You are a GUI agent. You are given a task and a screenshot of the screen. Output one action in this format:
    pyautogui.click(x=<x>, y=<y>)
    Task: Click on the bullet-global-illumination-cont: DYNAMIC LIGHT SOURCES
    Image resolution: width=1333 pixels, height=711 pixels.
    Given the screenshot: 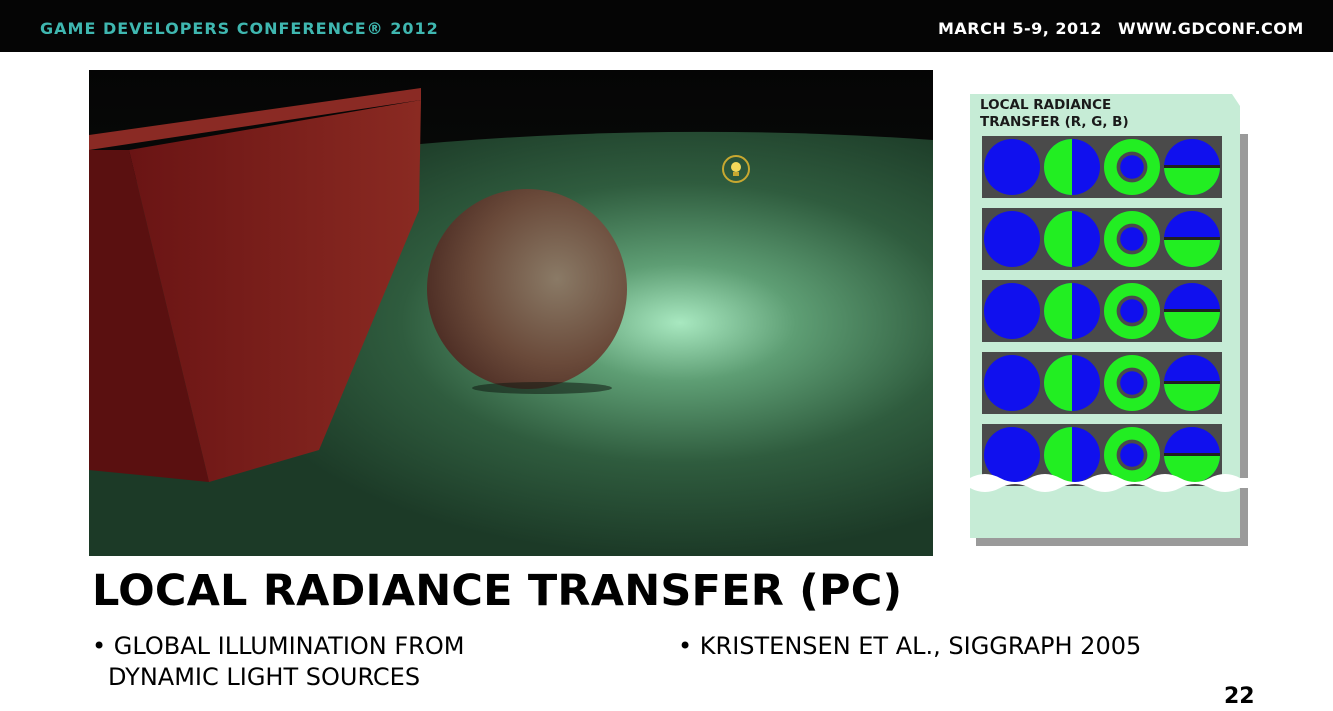 What is the action you would take?
    pyautogui.click(x=264, y=677)
    